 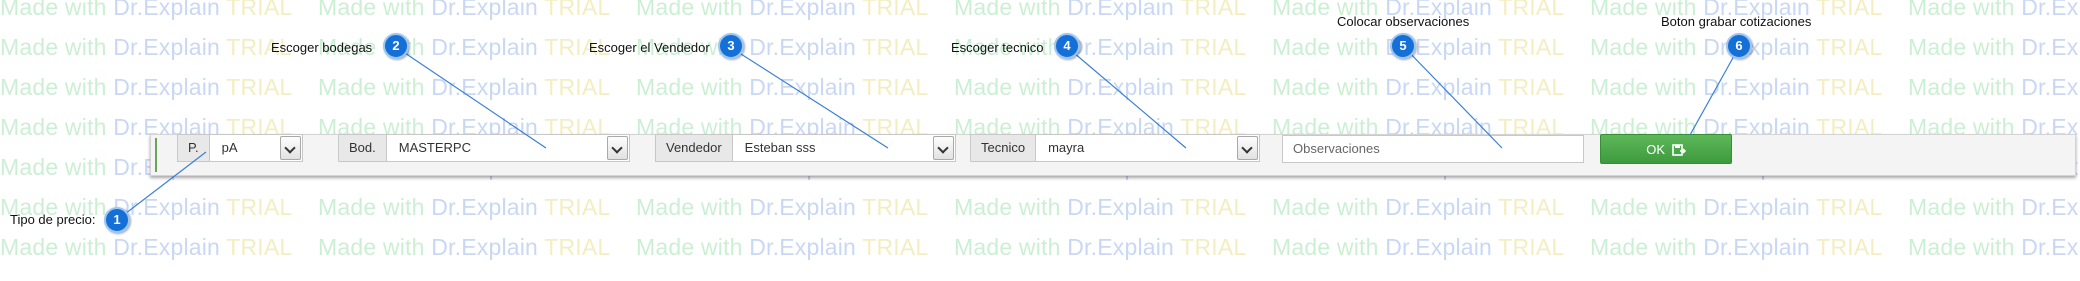 I want to click on callout-label-2: Escoger bodegas, so click(x=322, y=47).